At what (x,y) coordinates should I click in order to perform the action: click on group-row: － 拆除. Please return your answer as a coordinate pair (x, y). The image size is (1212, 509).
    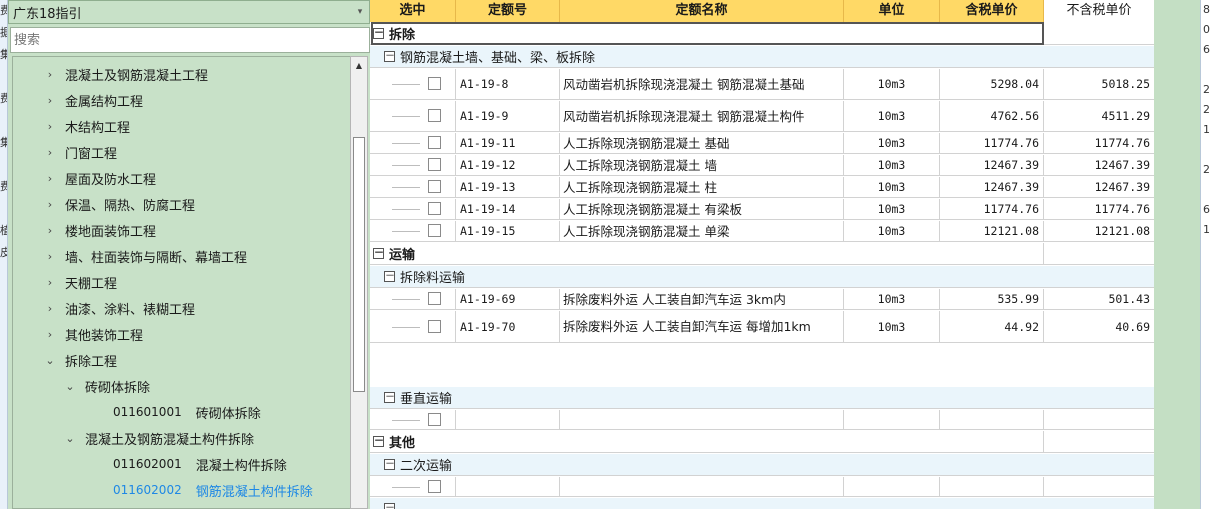
    Looking at the image, I should click on (762, 34).